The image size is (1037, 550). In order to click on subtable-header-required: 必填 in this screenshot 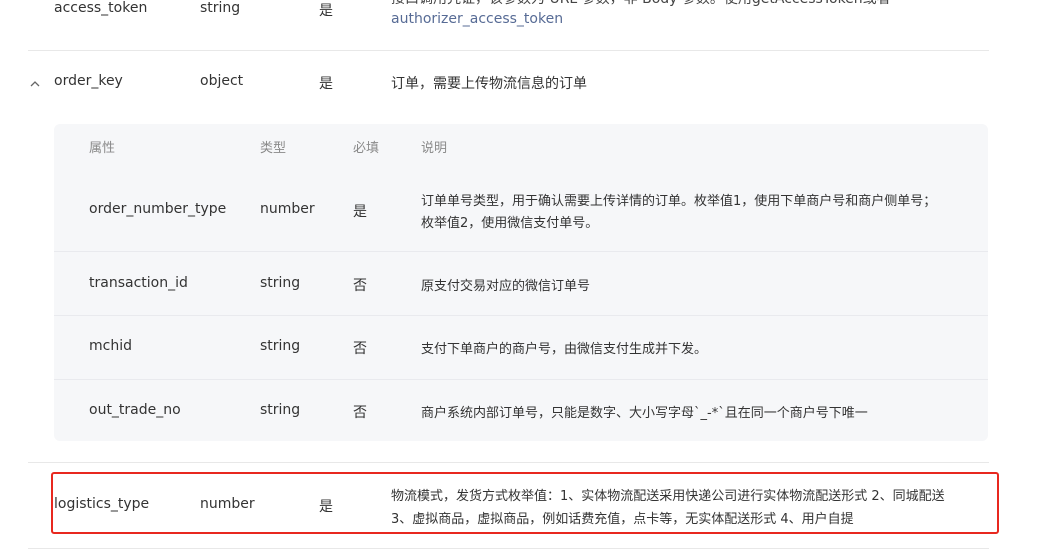, I will do `click(366, 148)`.